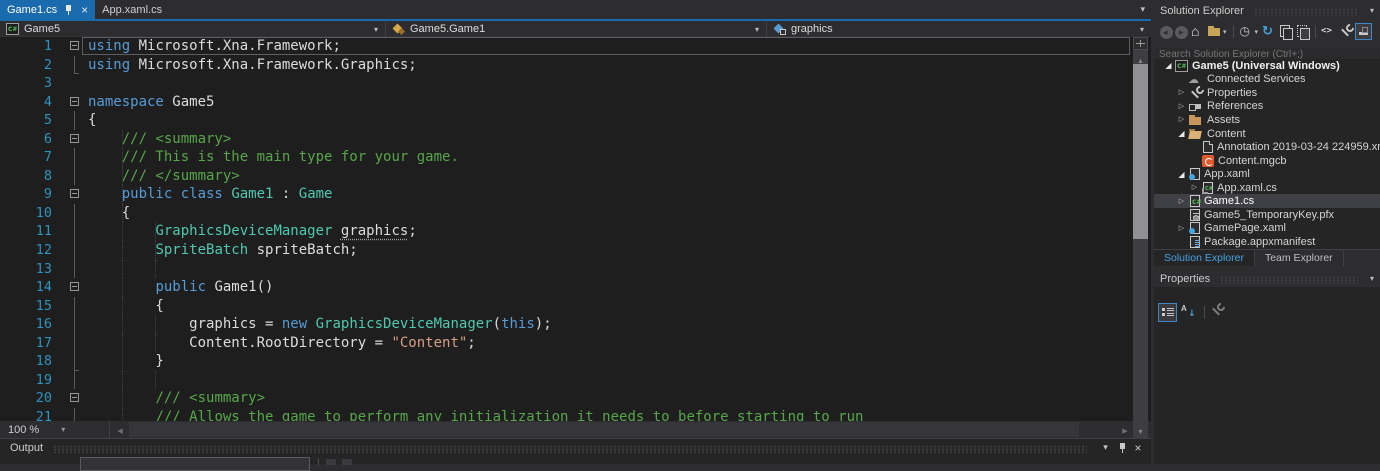  I want to click on tree-item-app-xaml: ◢ App.xaml, so click(1267, 174).